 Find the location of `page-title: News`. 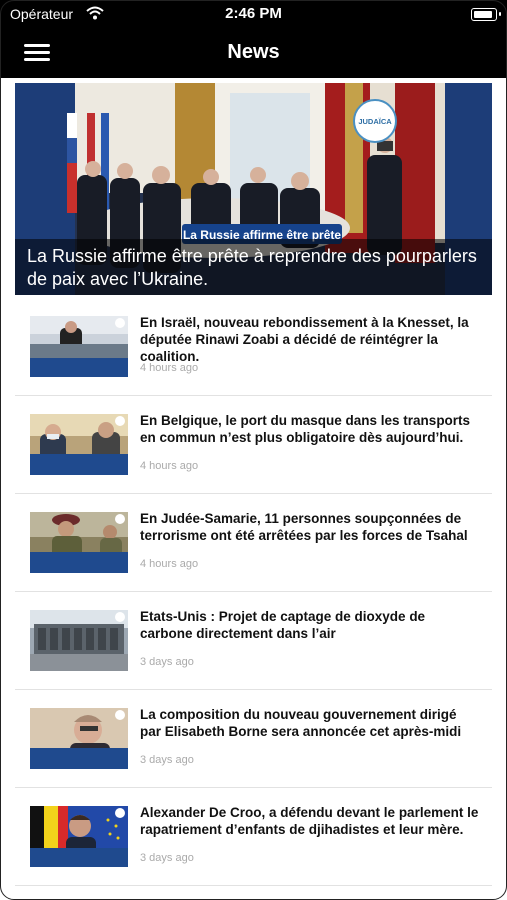

page-title: News is located at coordinates (253, 52).